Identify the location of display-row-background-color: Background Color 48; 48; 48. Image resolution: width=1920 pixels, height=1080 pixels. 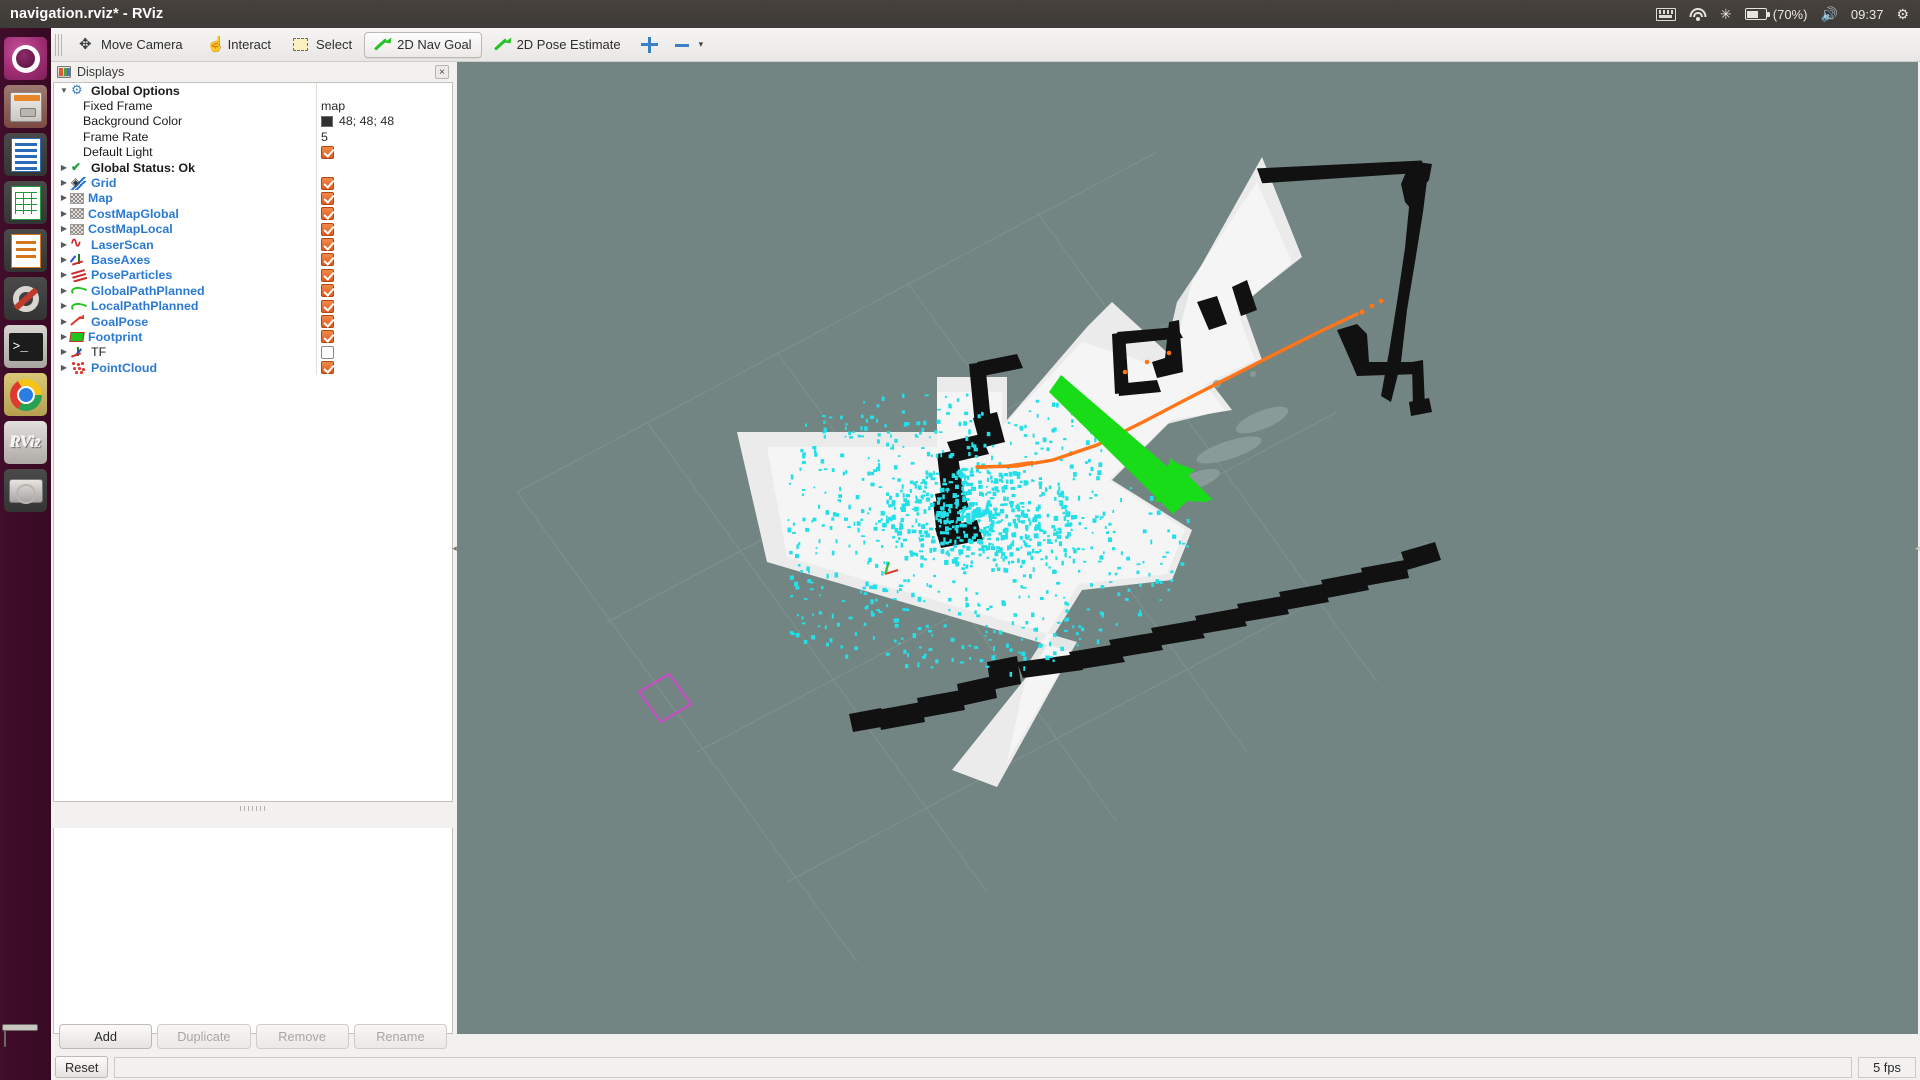
(253, 121).